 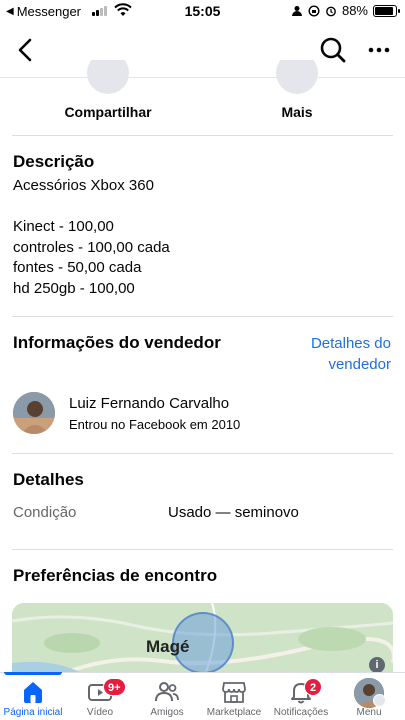 I want to click on back-to-app: ◀ Messenger, so click(x=43, y=11).